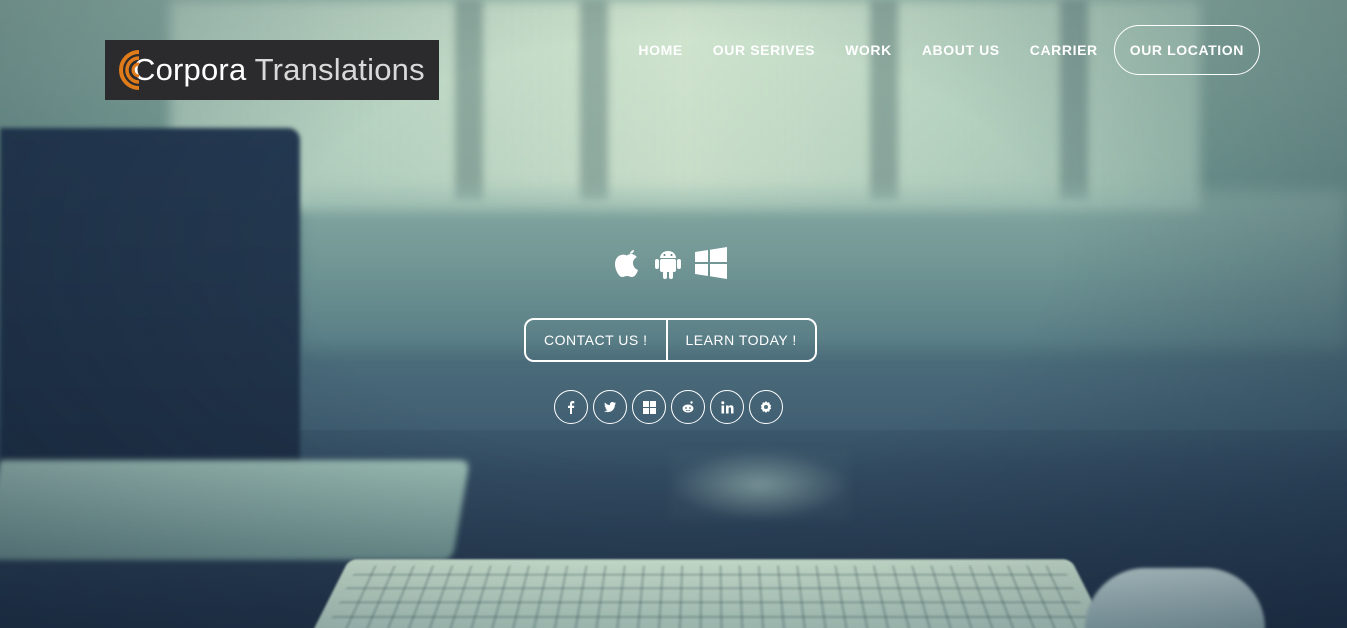 Image resolution: width=1347 pixels, height=628 pixels. Describe the element at coordinates (1186, 50) in the screenshot. I see `our-location-button: OUR LOCATION` at that location.